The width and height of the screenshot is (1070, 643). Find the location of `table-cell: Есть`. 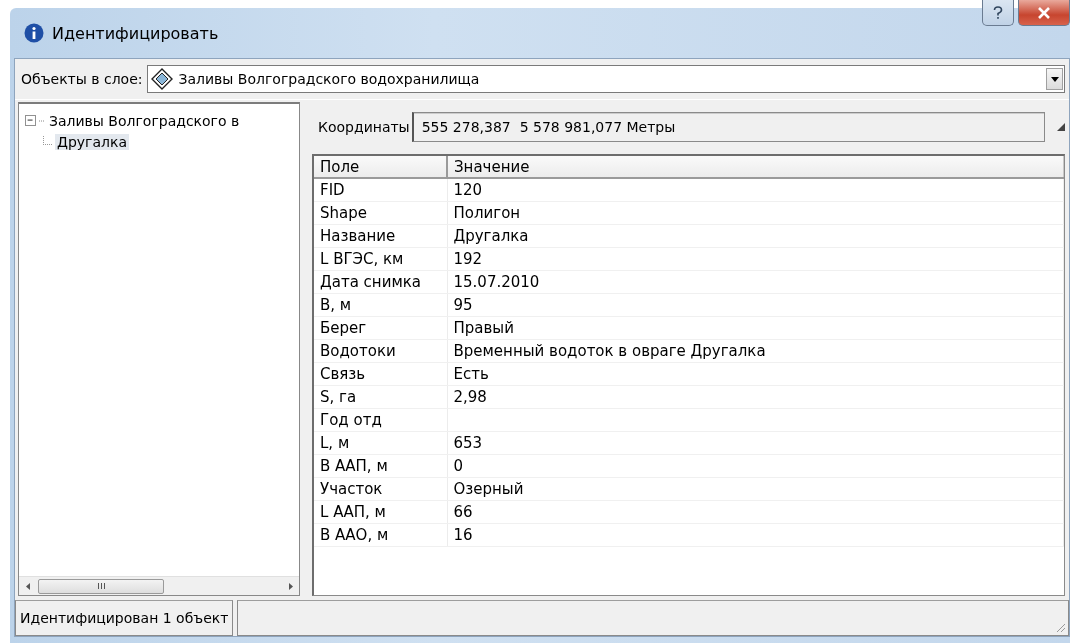

table-cell: Есть is located at coordinates (755, 374).